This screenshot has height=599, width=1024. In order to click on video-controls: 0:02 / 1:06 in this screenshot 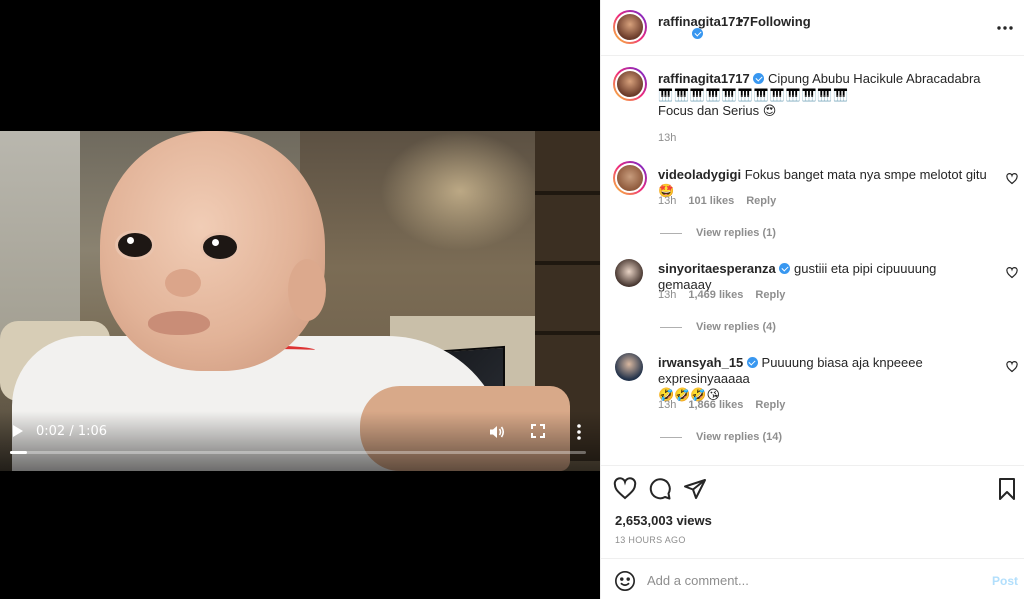, I will do `click(300, 441)`.